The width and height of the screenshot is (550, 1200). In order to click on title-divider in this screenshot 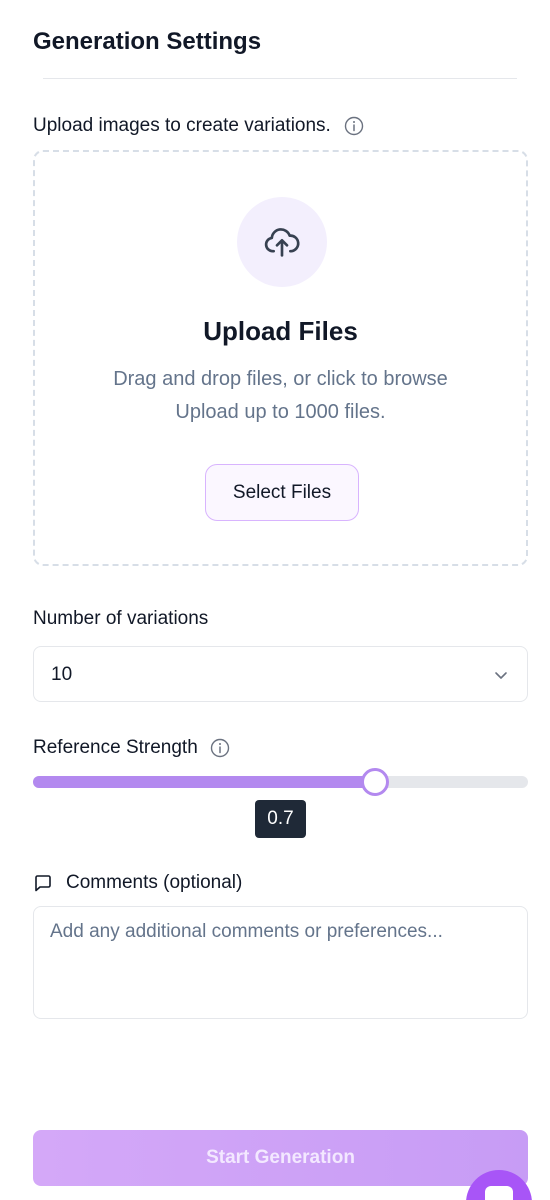, I will do `click(280, 78)`.